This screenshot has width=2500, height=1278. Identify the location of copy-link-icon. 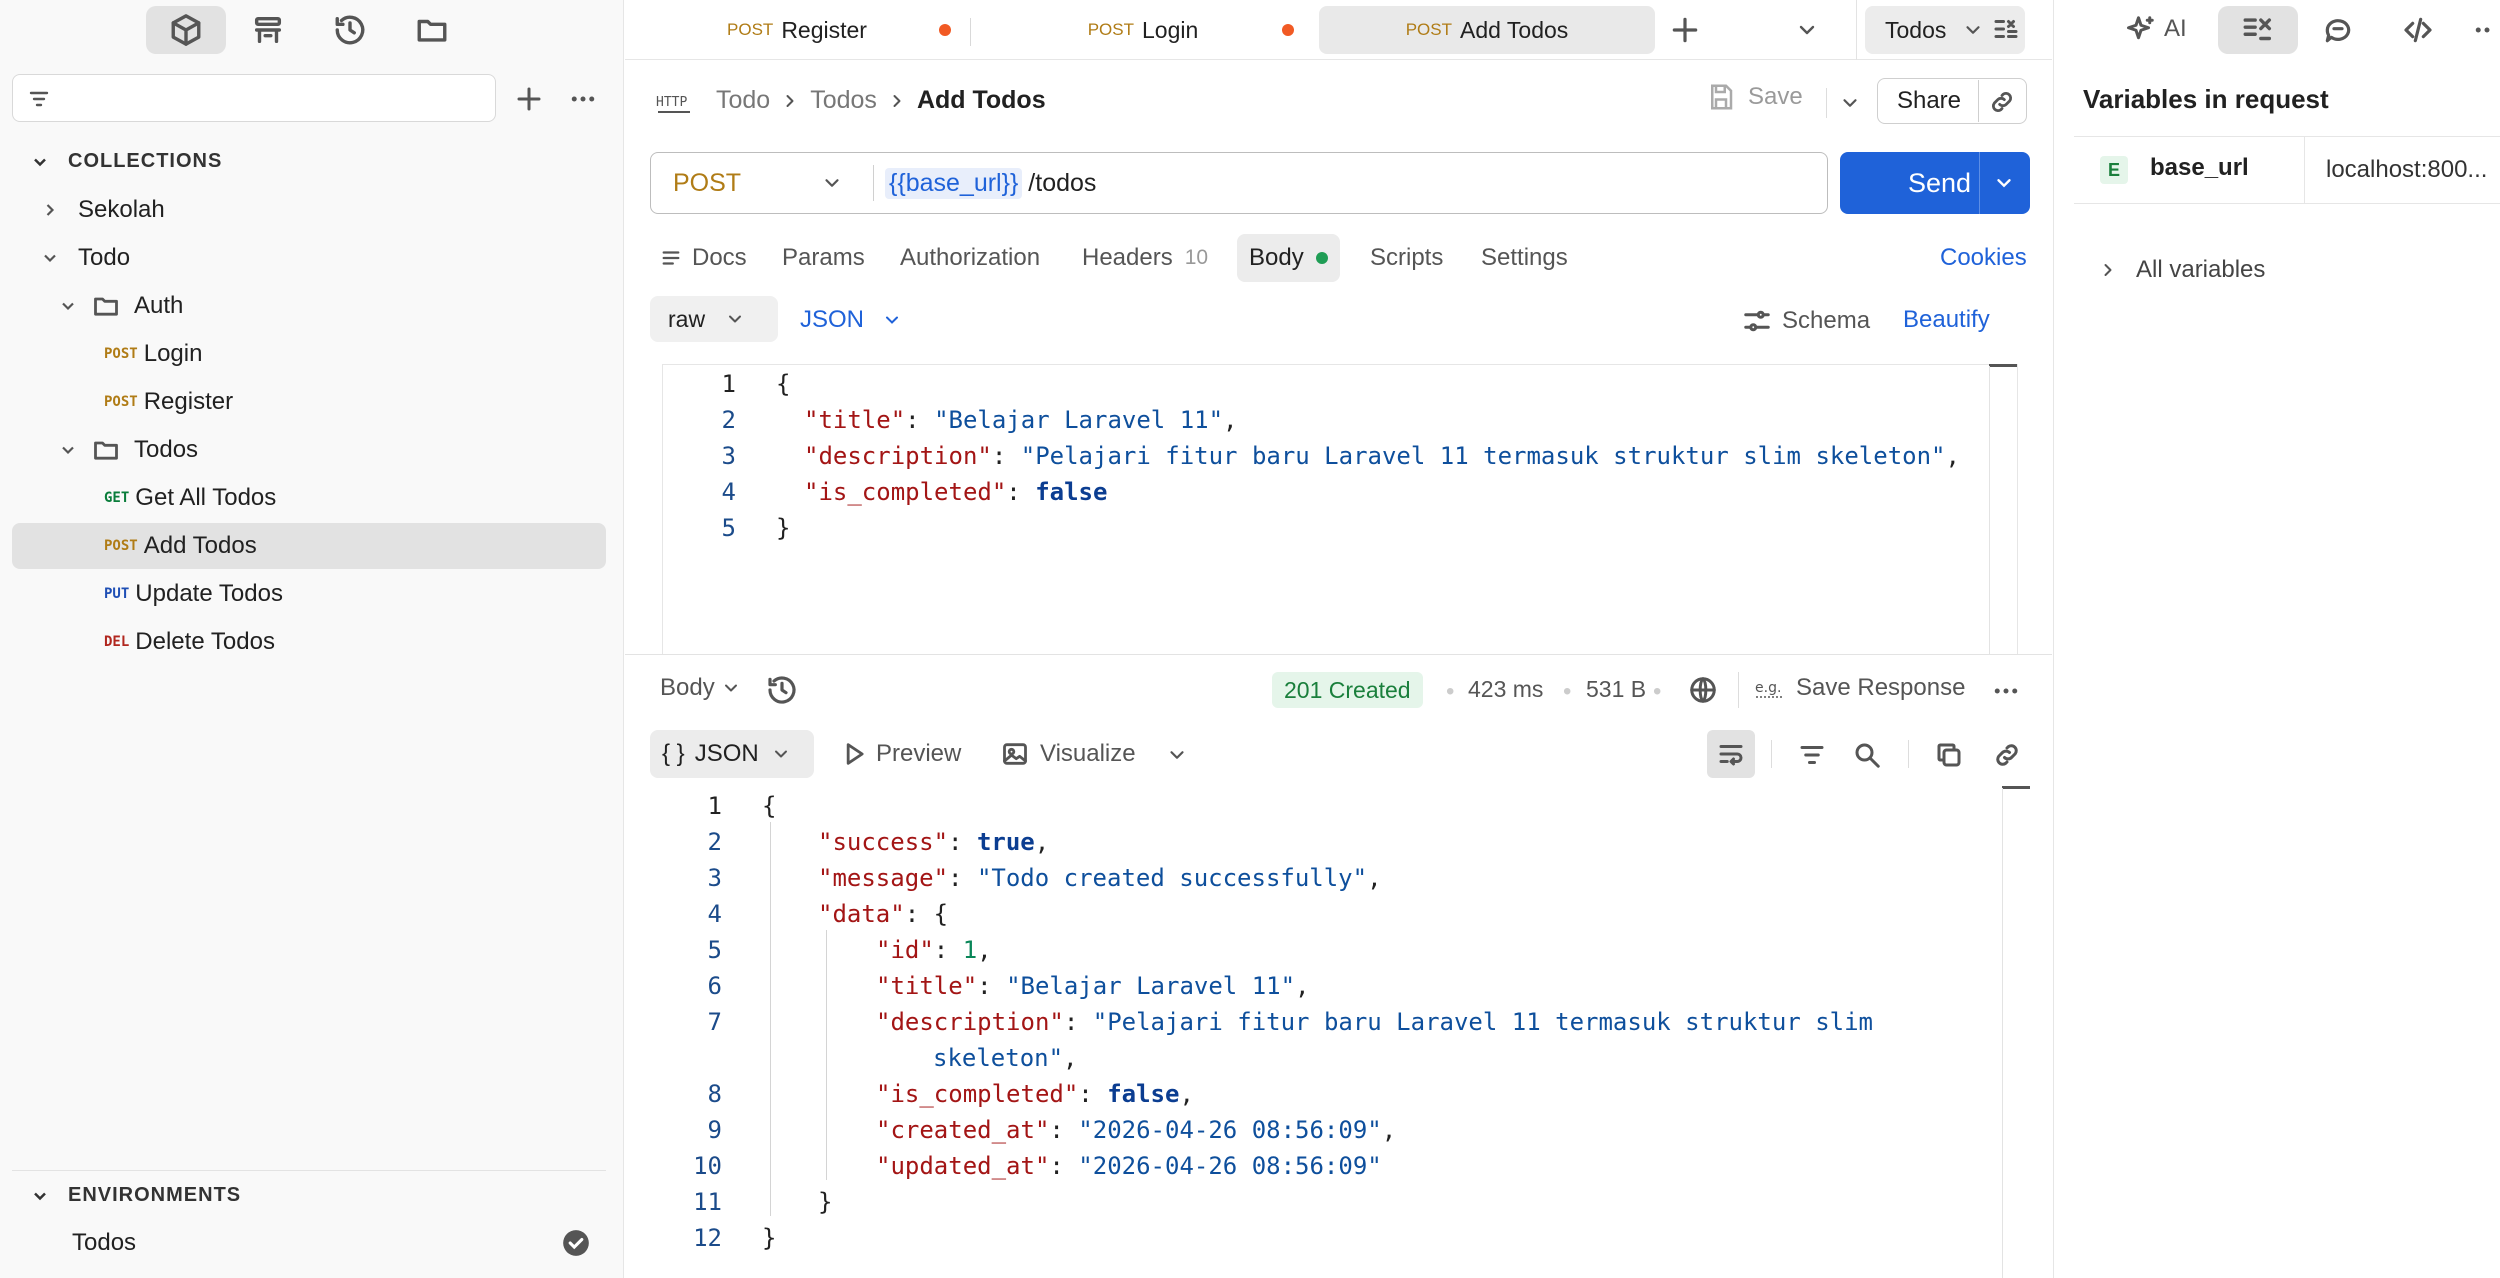
(2002, 102).